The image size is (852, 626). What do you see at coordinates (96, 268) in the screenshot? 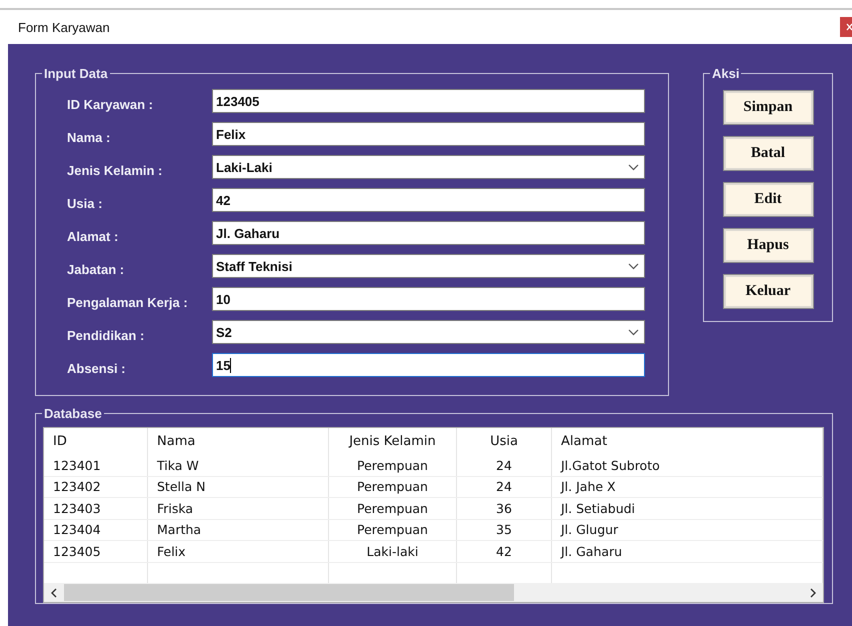
I see `field-label: Jabatan :` at bounding box center [96, 268].